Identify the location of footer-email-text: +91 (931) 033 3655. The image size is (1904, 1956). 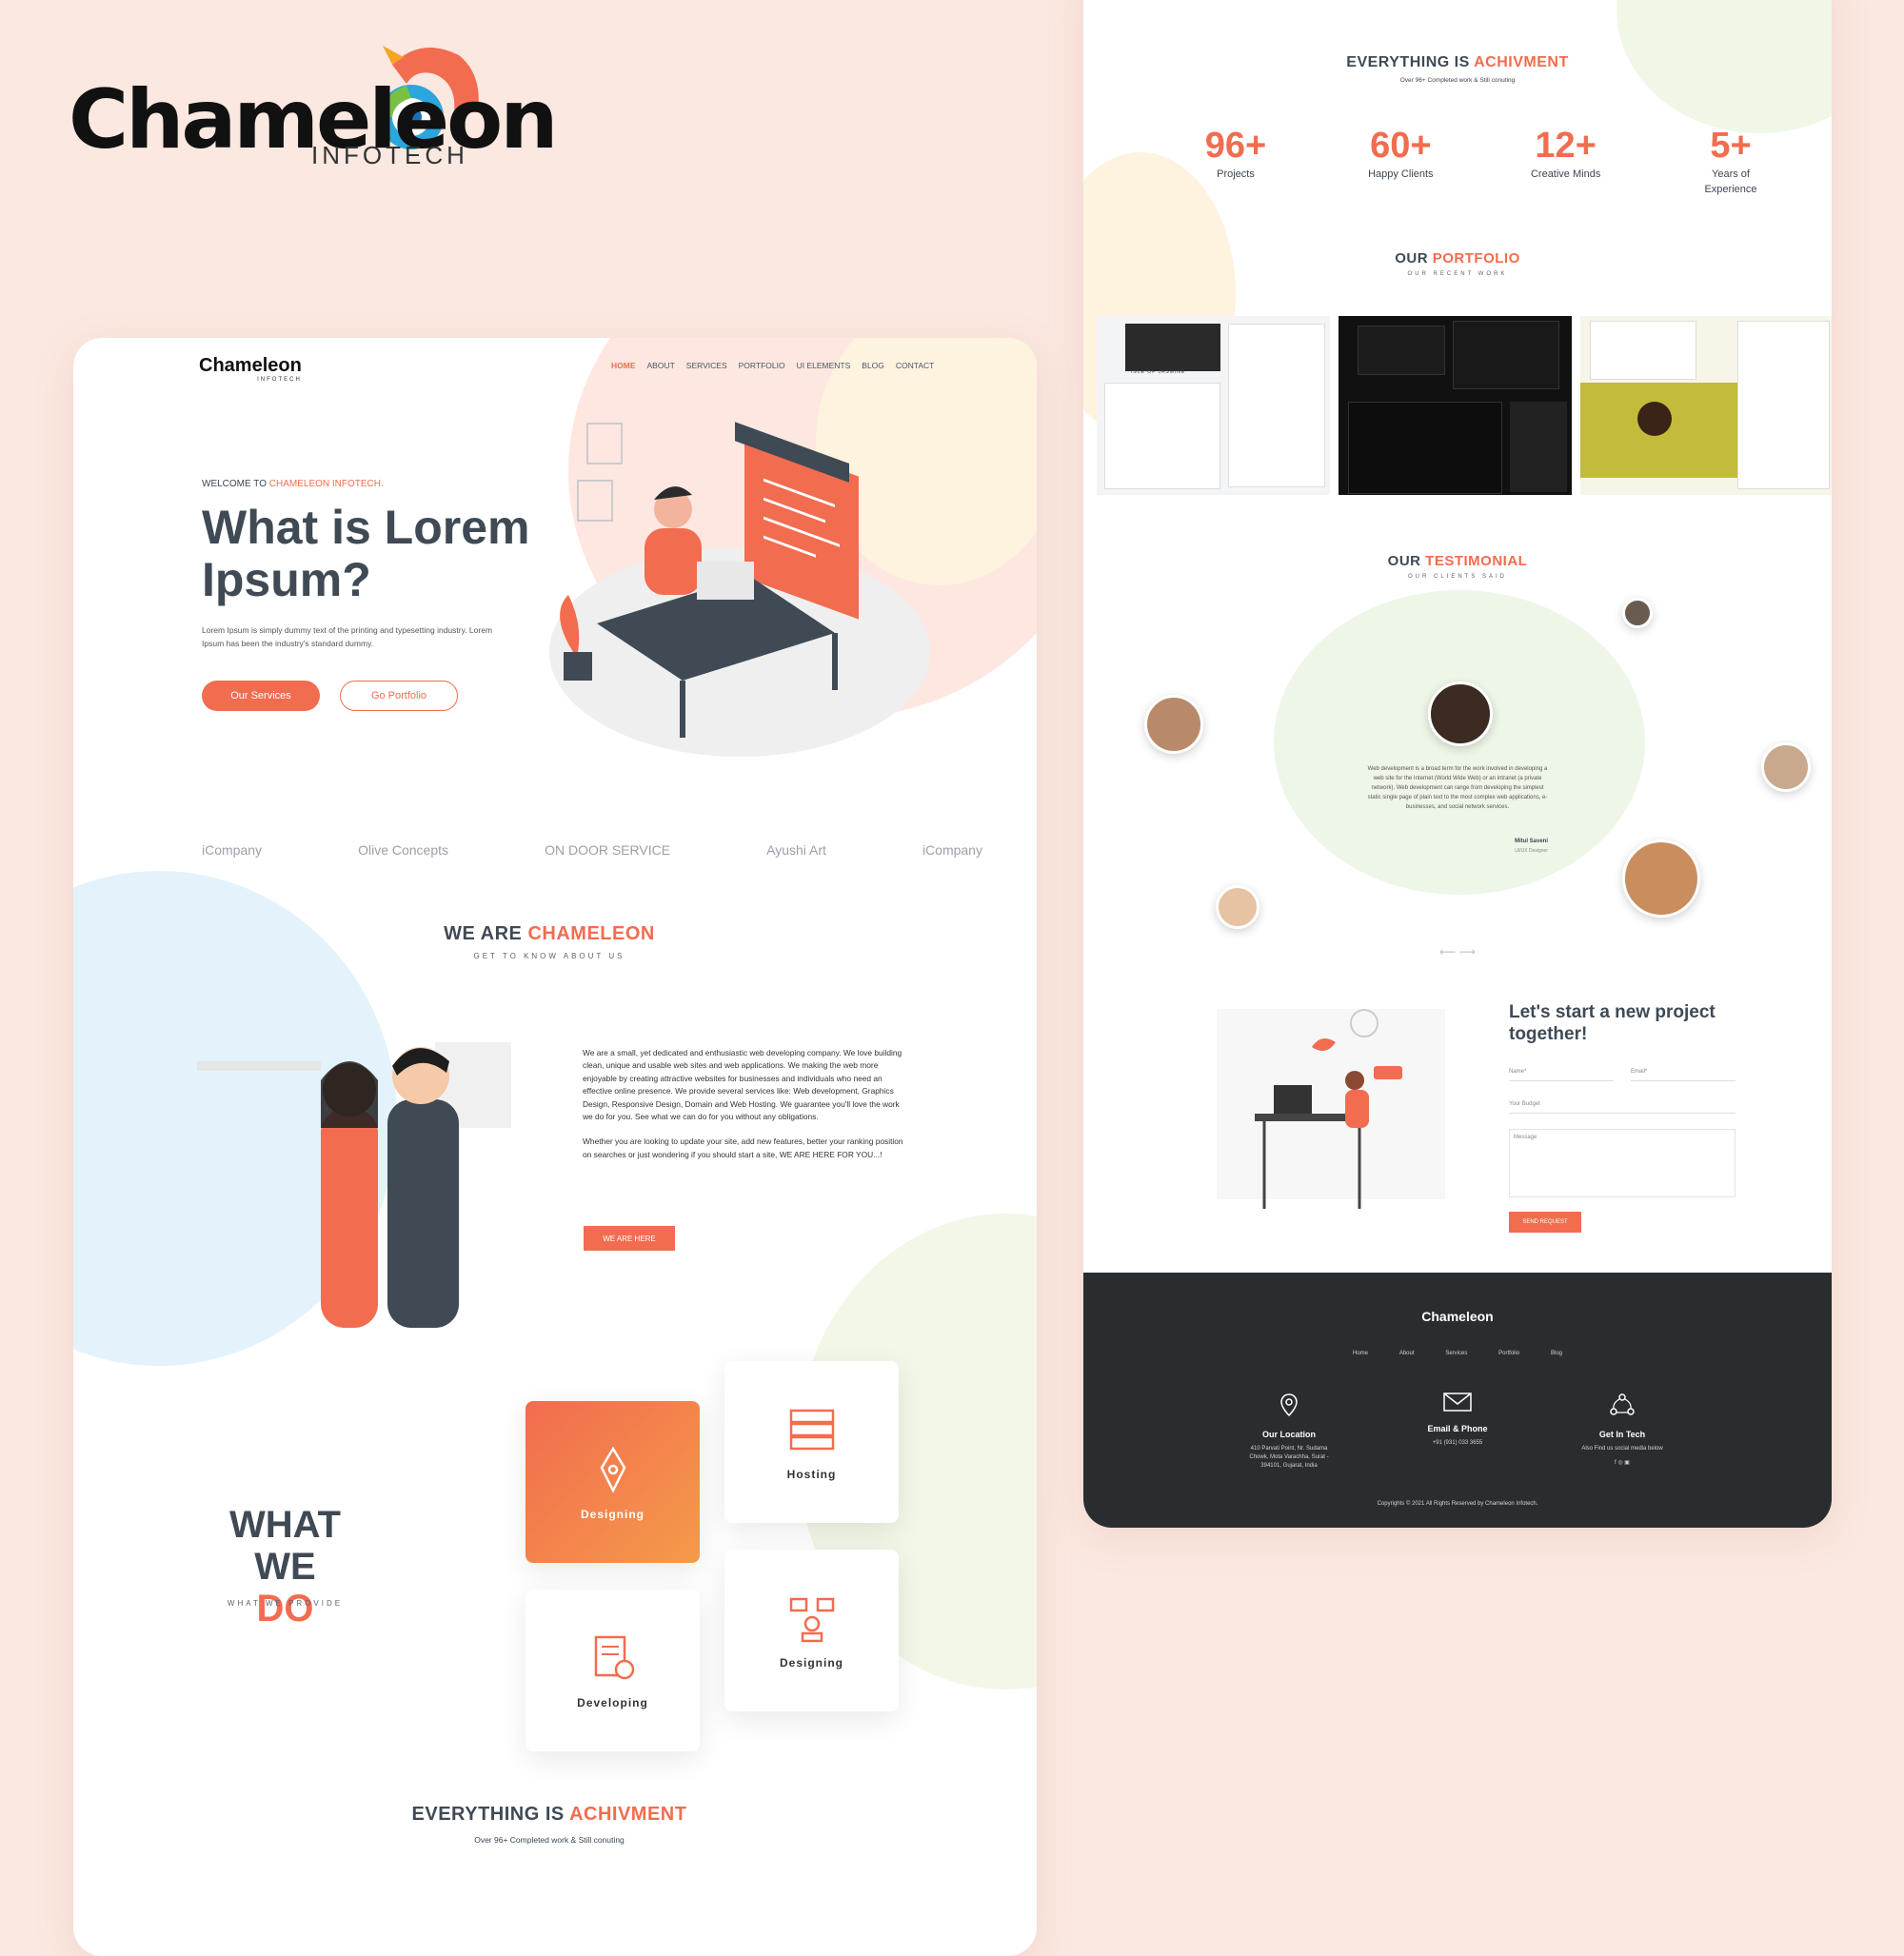
(1457, 1444).